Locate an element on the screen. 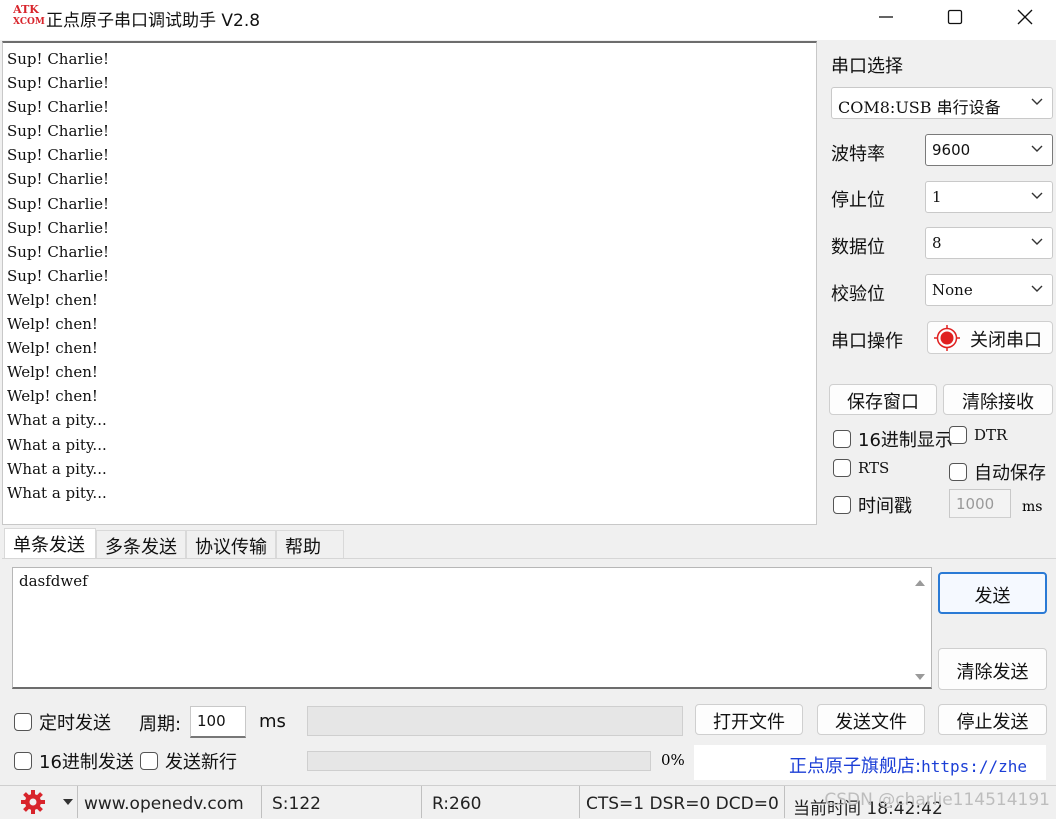  logo-text-bottom: XCOM is located at coordinates (29, 22).